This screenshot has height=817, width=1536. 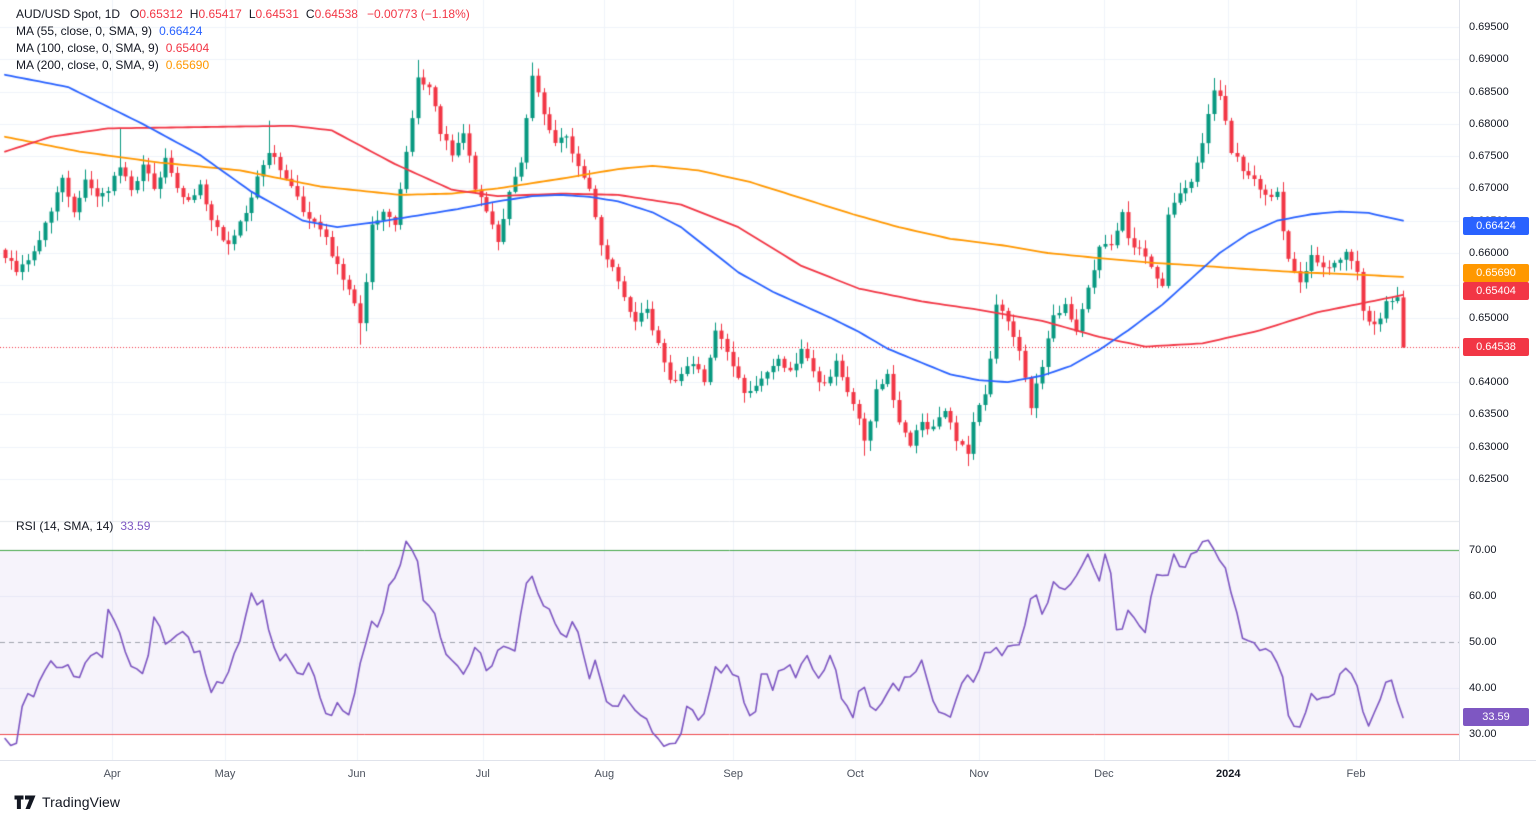 What do you see at coordinates (1489, 446) in the screenshot?
I see `price-tick: 0.63000` at bounding box center [1489, 446].